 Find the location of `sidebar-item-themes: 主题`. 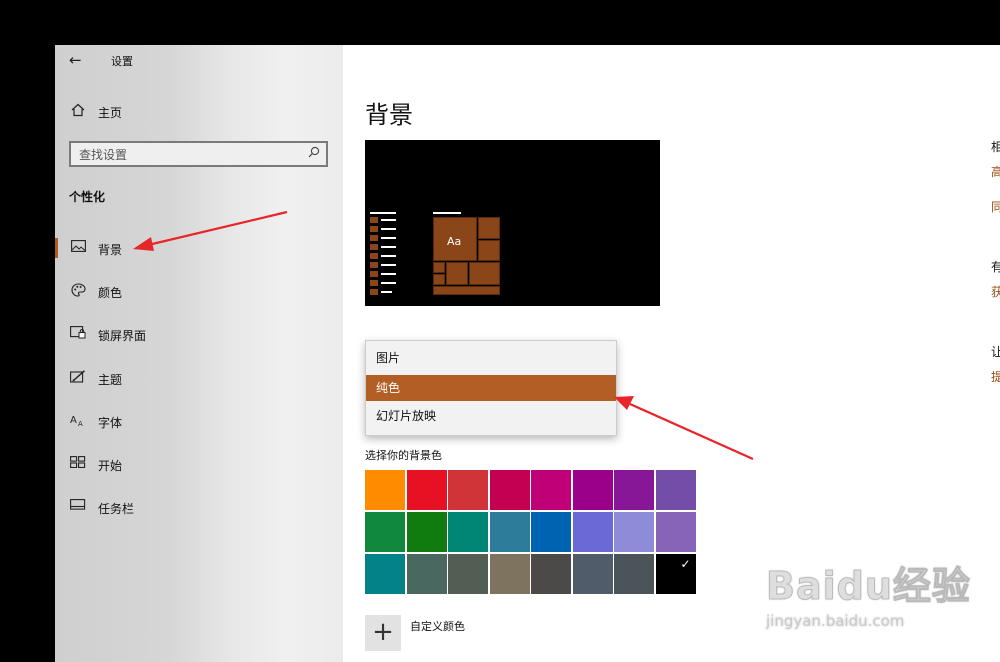

sidebar-item-themes: 主题 is located at coordinates (199, 378).